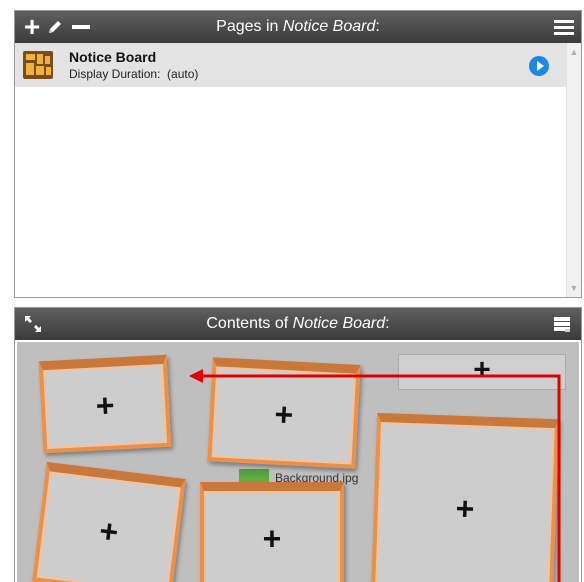 Image resolution: width=584 pixels, height=582 pixels. I want to click on contents-titlebar: Contents of Notice Board:, so click(298, 324).